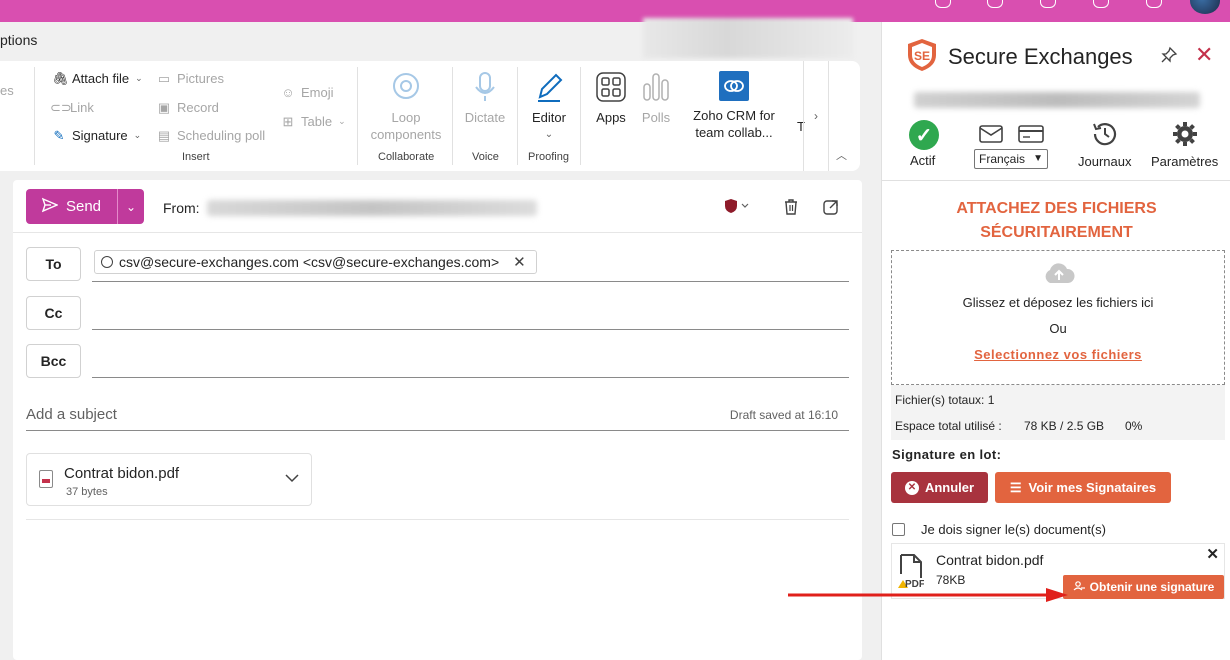  I want to click on signature-stamp-icon, so click(1079, 587).